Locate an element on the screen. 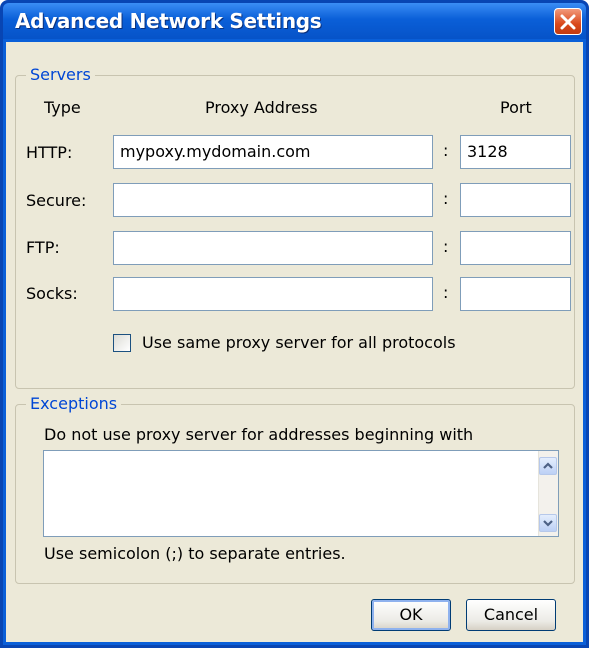 The width and height of the screenshot is (589, 648). proxy-address-header: Proxy Address is located at coordinates (261, 107).